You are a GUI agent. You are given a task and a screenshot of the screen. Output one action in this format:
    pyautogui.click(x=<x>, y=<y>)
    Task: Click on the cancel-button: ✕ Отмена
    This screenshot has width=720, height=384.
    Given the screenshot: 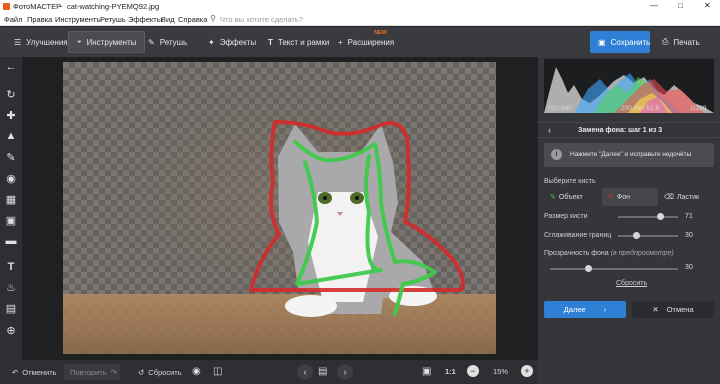 What is the action you would take?
    pyautogui.click(x=673, y=309)
    